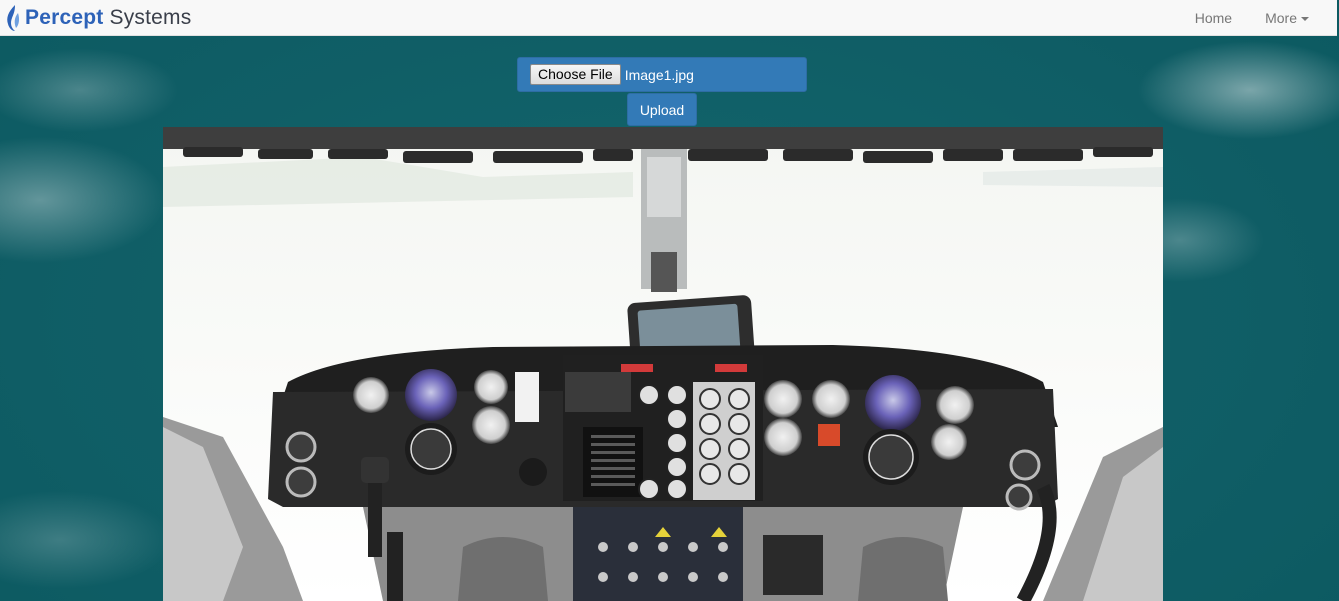 This screenshot has width=1339, height=601. I want to click on top-navbar: Percept Systems Home More, so click(668, 18).